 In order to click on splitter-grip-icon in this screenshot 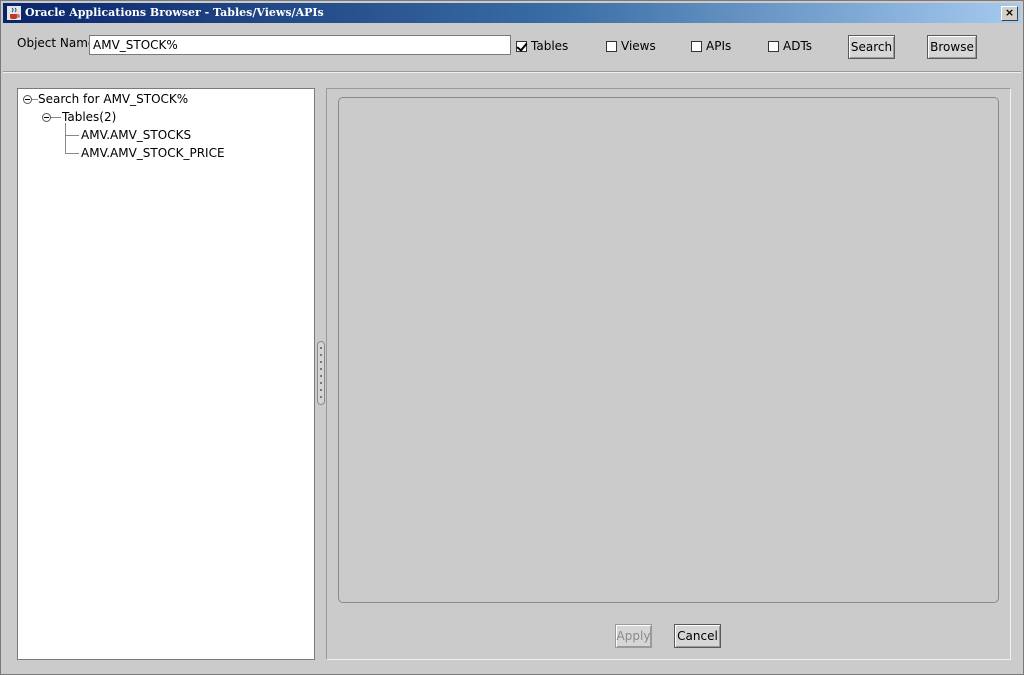, I will do `click(321, 373)`.